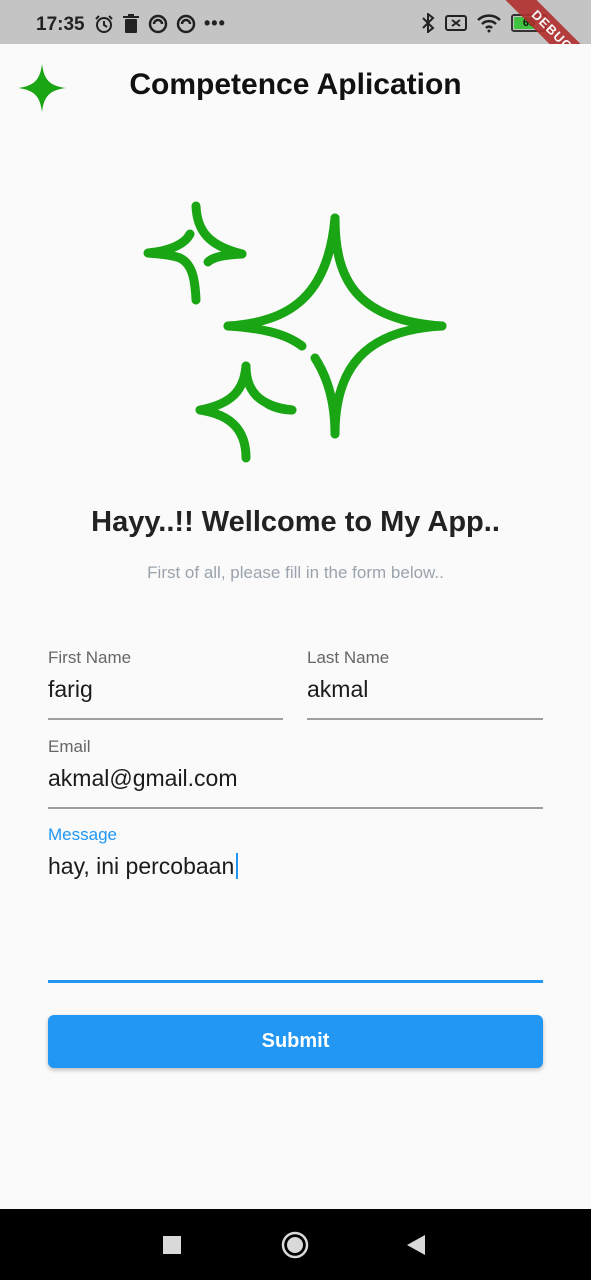 Image resolution: width=591 pixels, height=1280 pixels. Describe the element at coordinates (425, 689) in the screenshot. I see `last-name-input: akmal` at that location.